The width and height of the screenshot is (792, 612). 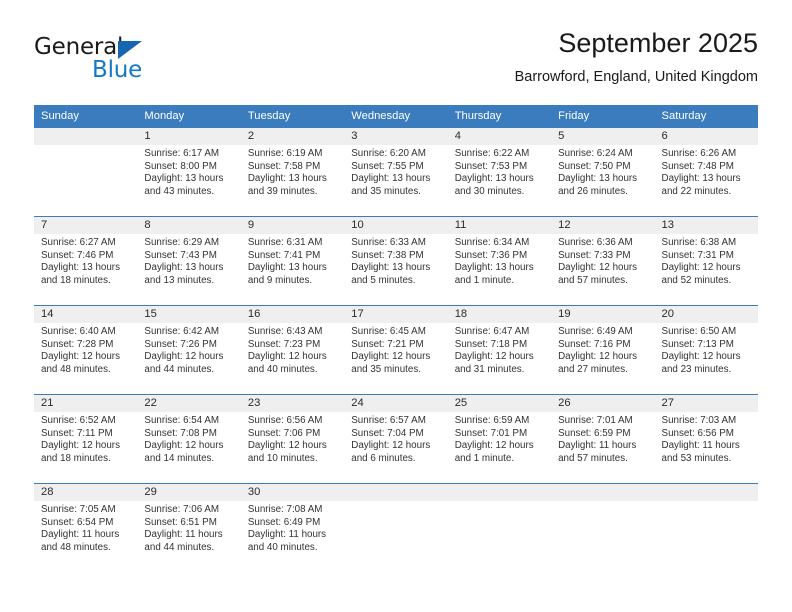 I want to click on daylight-duration-line2: and 13 minutes., so click(x=179, y=280).